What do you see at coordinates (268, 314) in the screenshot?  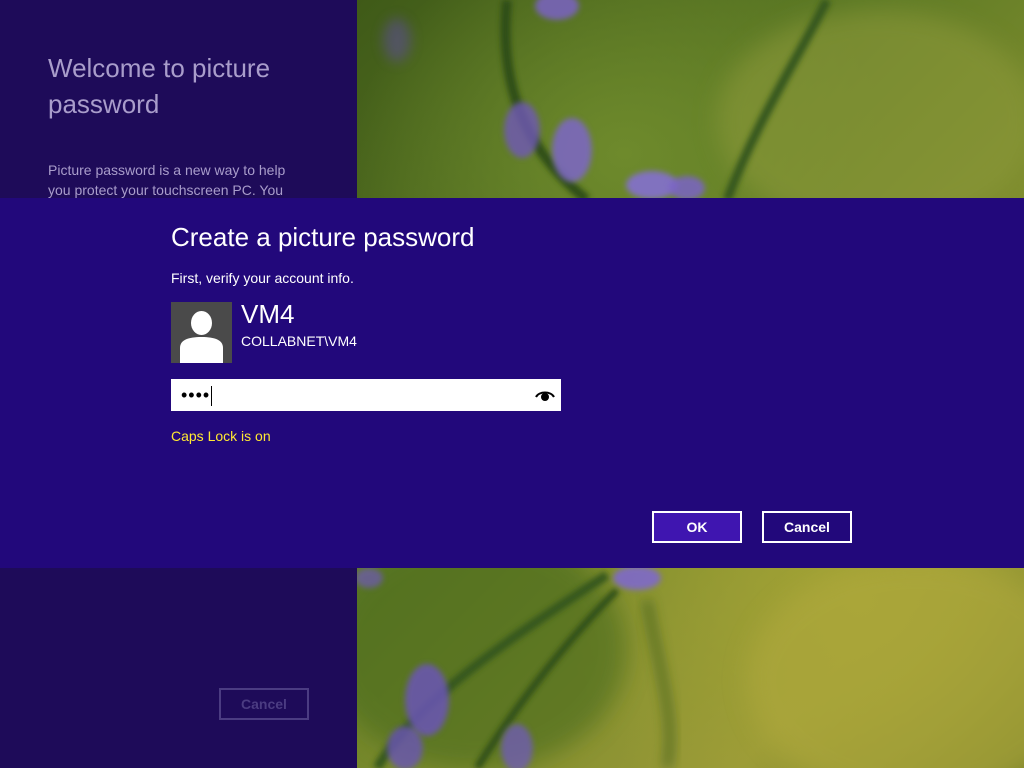 I see `account-name: VM4` at bounding box center [268, 314].